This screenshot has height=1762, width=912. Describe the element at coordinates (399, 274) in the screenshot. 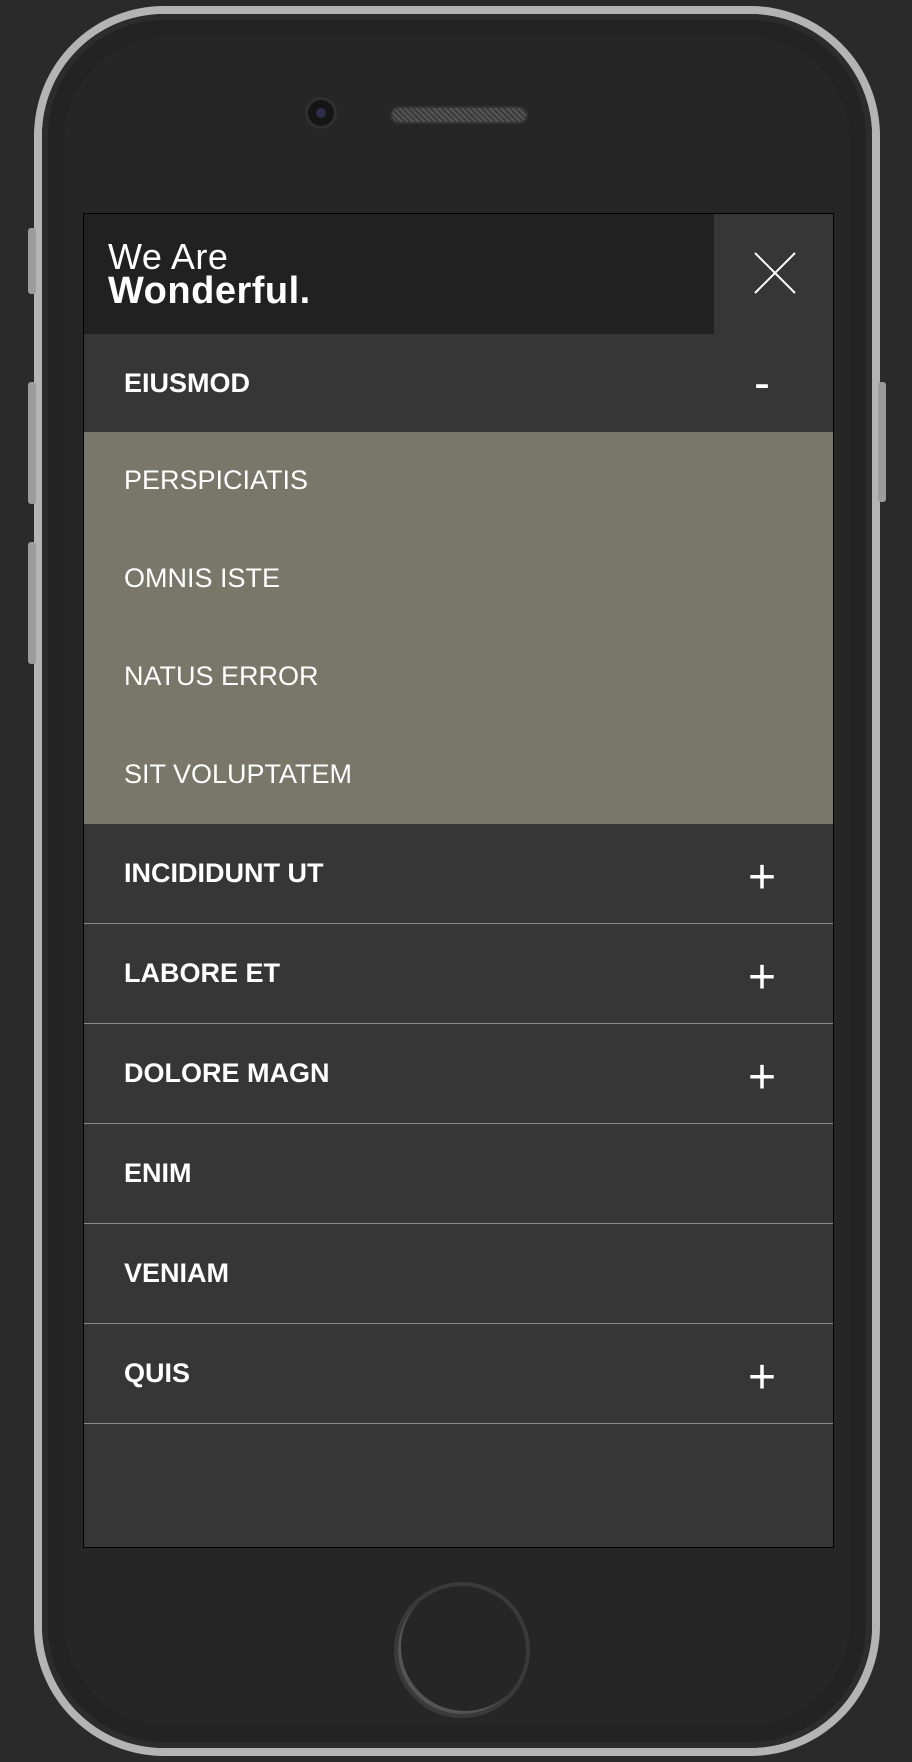

I see `logo: We Are Wonderful.` at that location.